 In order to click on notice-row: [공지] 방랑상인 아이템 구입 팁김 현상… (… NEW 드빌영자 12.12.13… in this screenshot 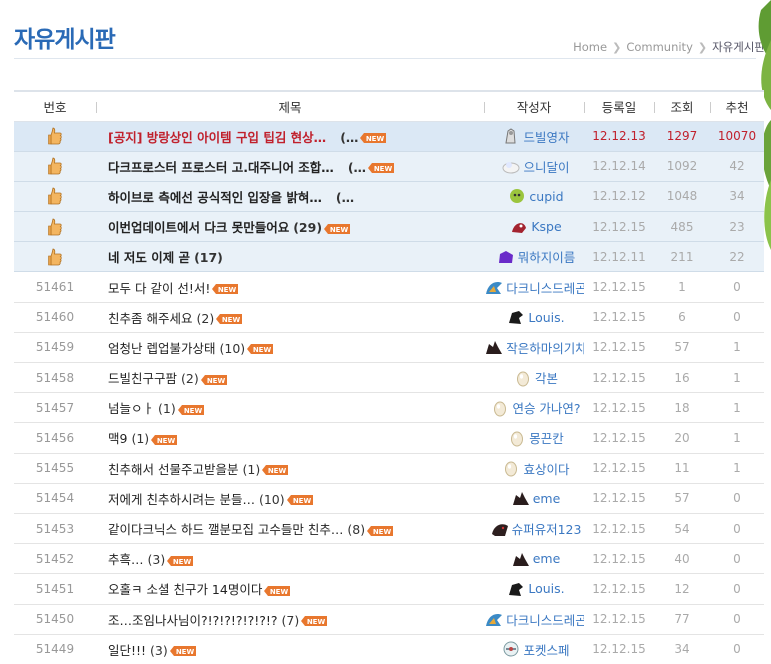, I will do `click(389, 136)`.